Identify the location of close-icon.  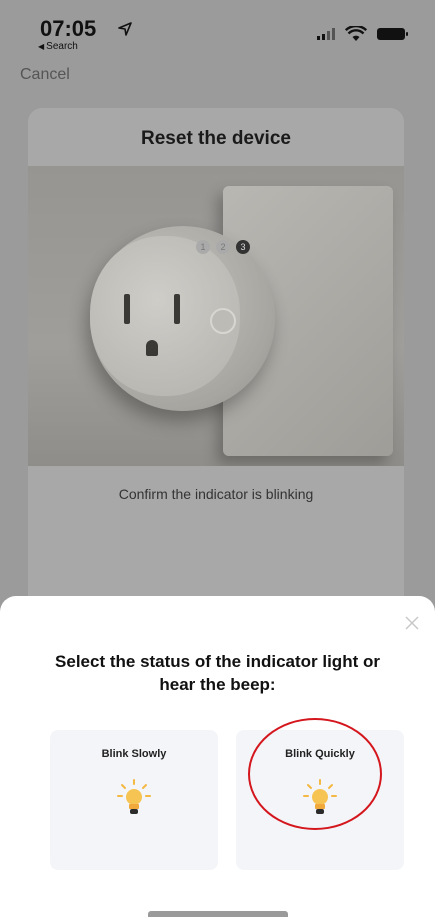
(412, 623).